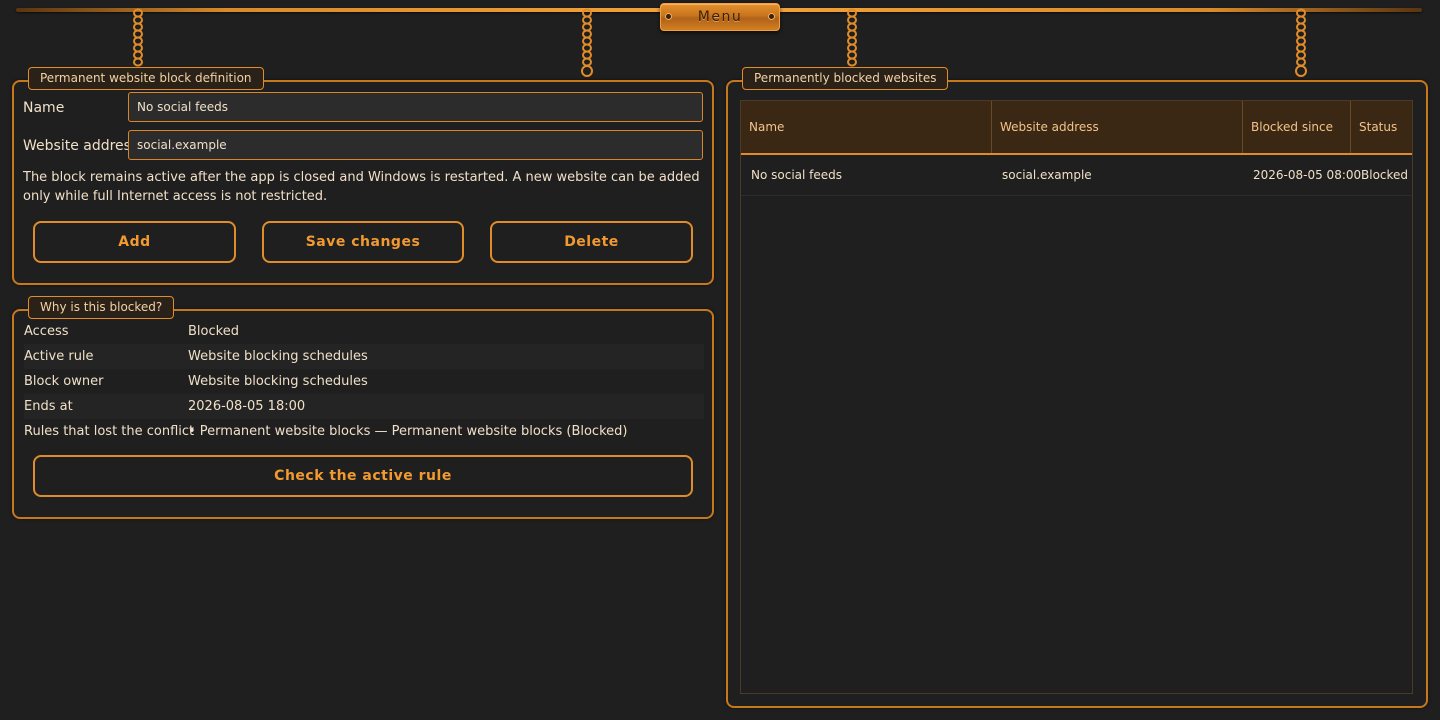 Image resolution: width=1440 pixels, height=720 pixels. Describe the element at coordinates (1385, 175) in the screenshot. I see `cell-status: Blocked` at that location.